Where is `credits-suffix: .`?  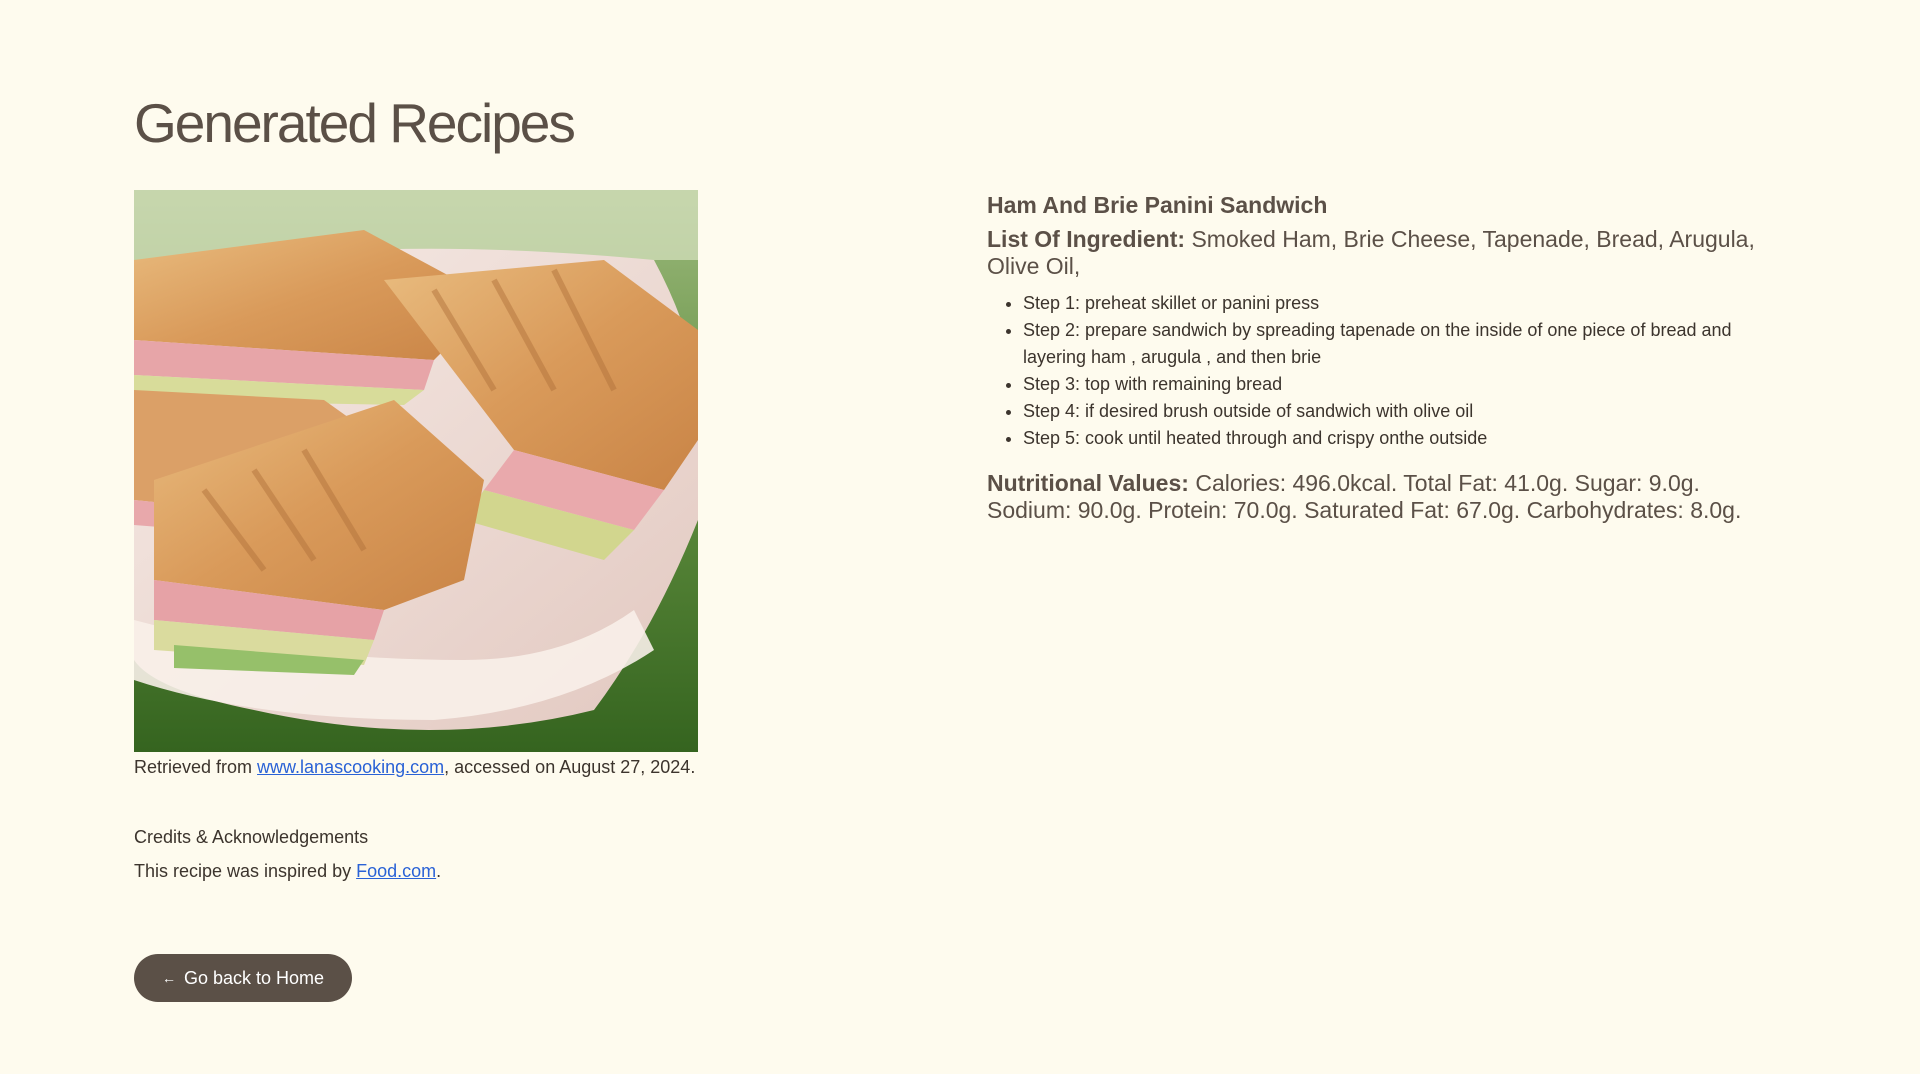
credits-suffix: . is located at coordinates (439, 871).